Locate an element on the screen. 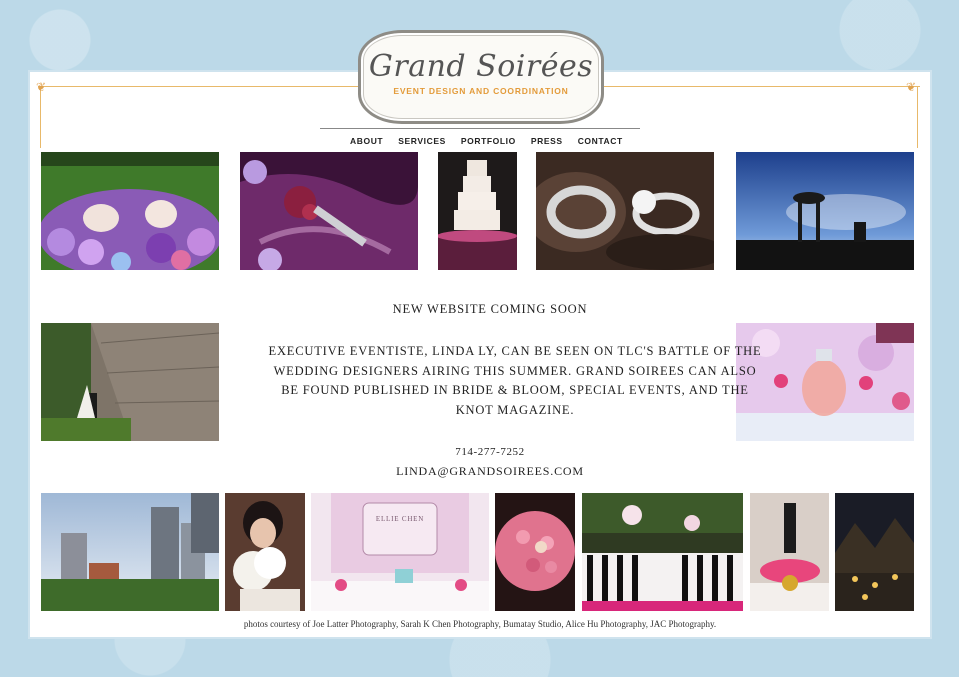 The width and height of the screenshot is (959, 677). sign-text: ELLIE CHEN is located at coordinates (400, 519).